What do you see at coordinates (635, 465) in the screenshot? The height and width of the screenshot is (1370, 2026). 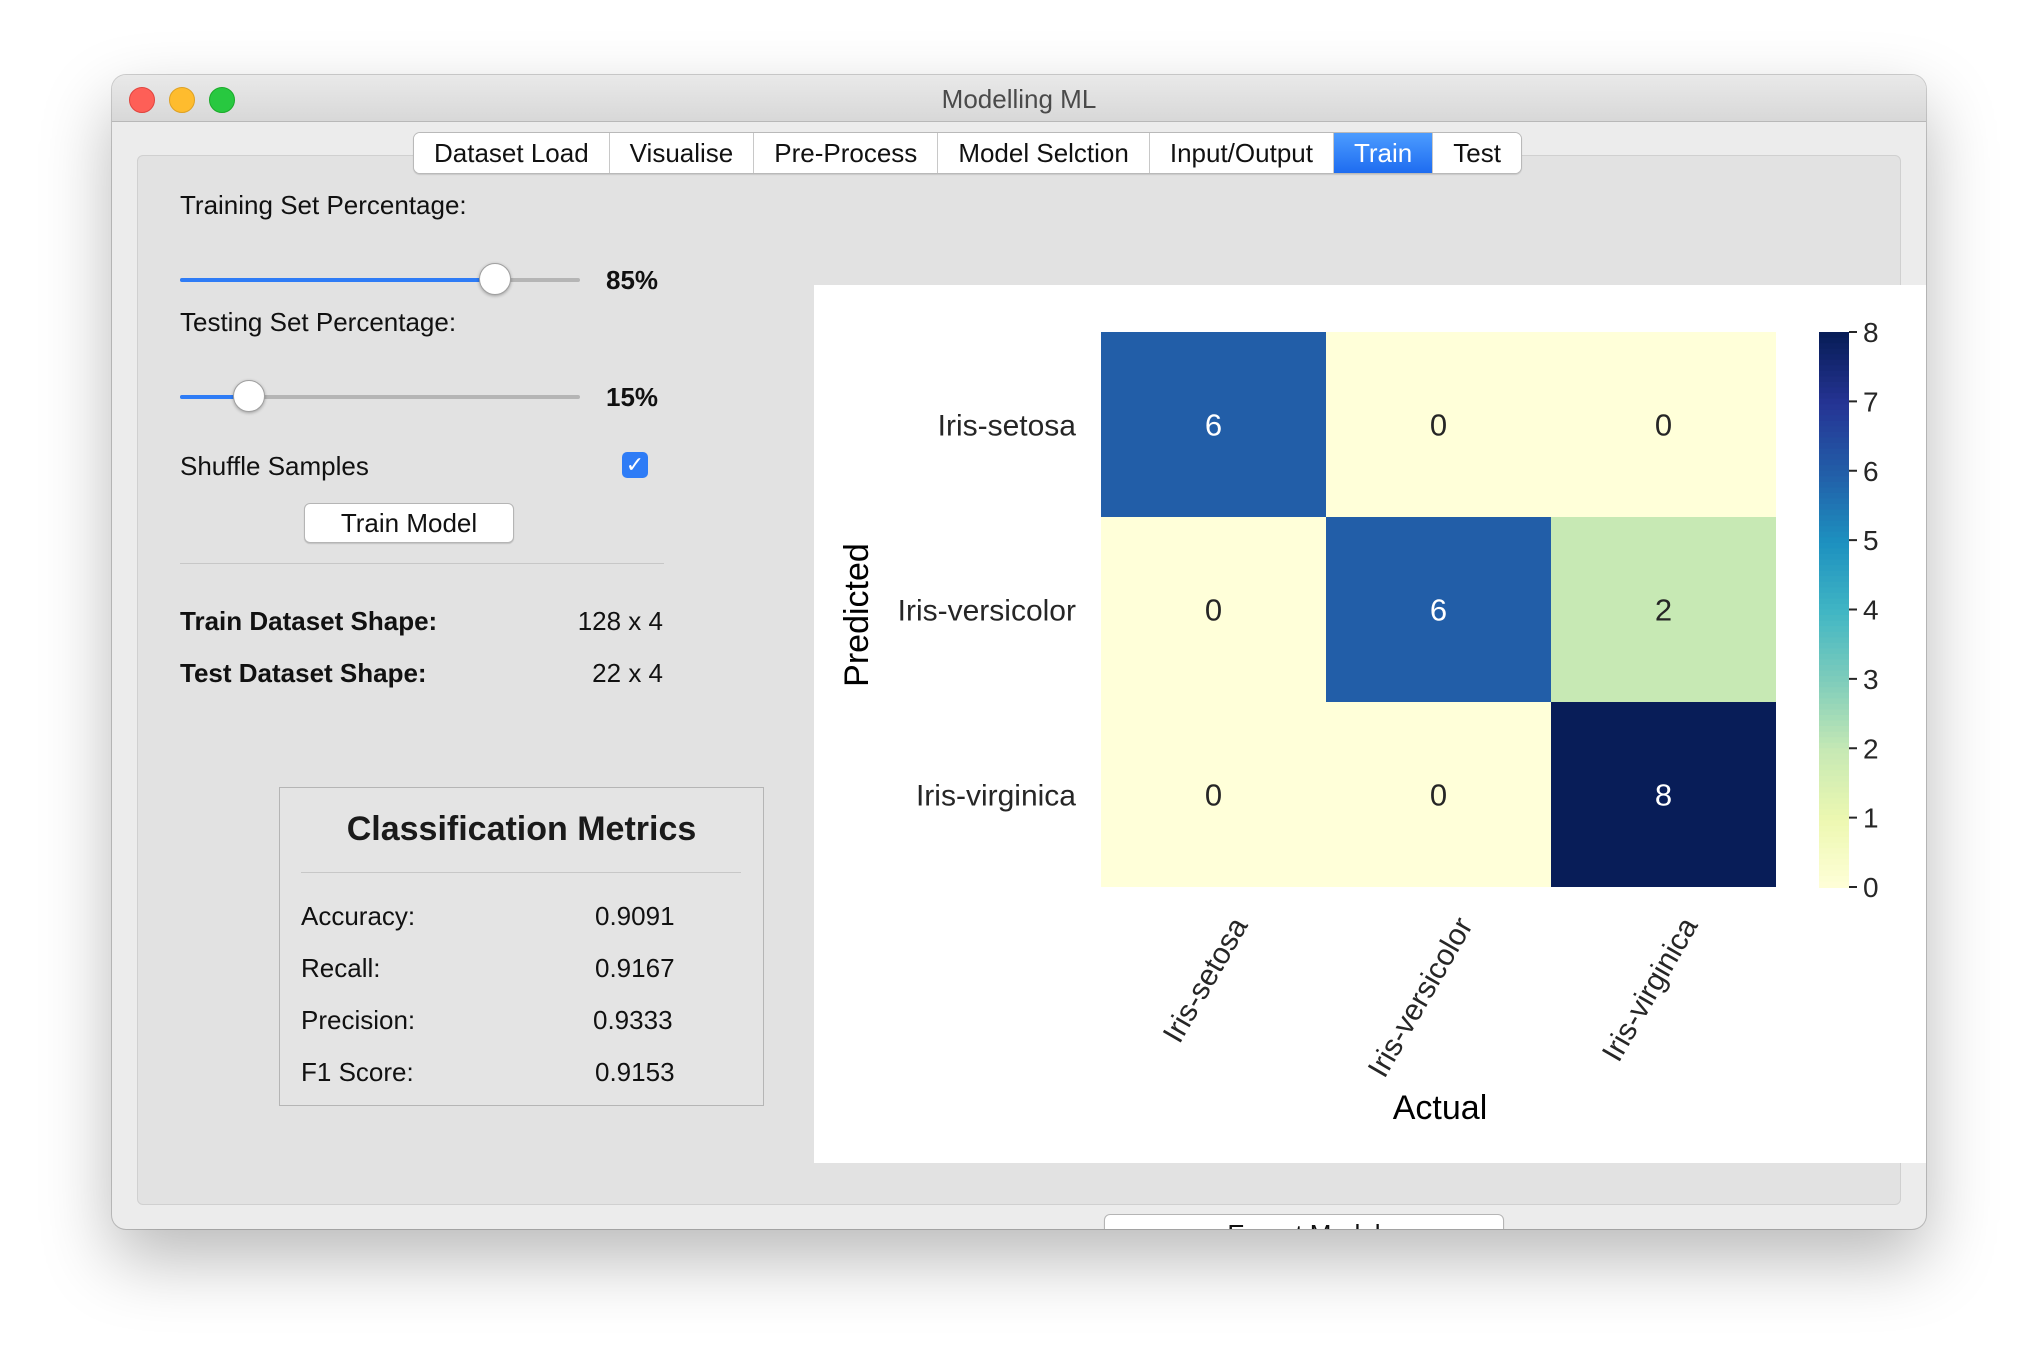 I see `shuffle-samples-checkbox: ✓` at bounding box center [635, 465].